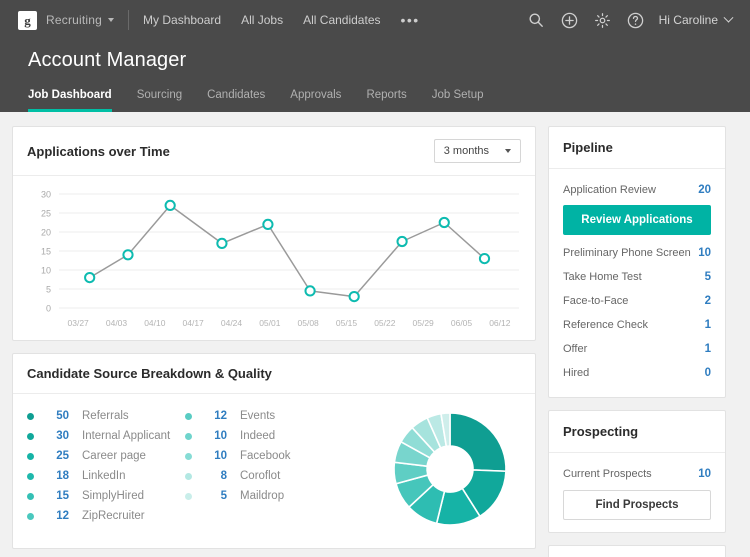 The width and height of the screenshot is (750, 557). I want to click on source-donut-chart, so click(450, 469).